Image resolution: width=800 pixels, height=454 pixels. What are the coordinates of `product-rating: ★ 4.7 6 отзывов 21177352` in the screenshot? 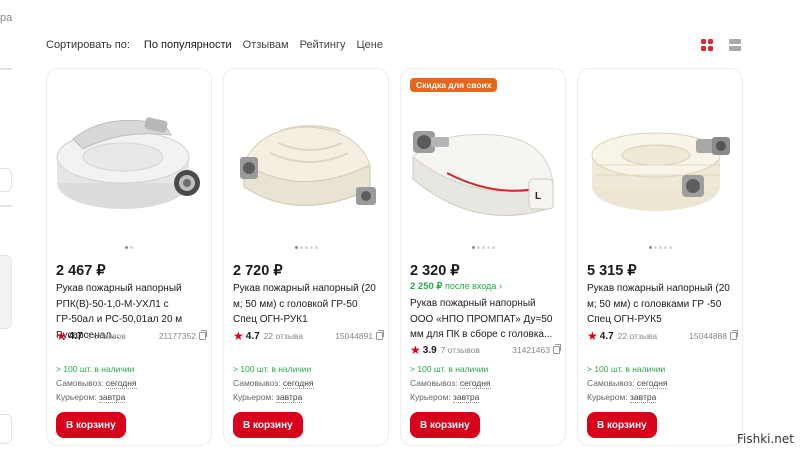 It's located at (131, 336).